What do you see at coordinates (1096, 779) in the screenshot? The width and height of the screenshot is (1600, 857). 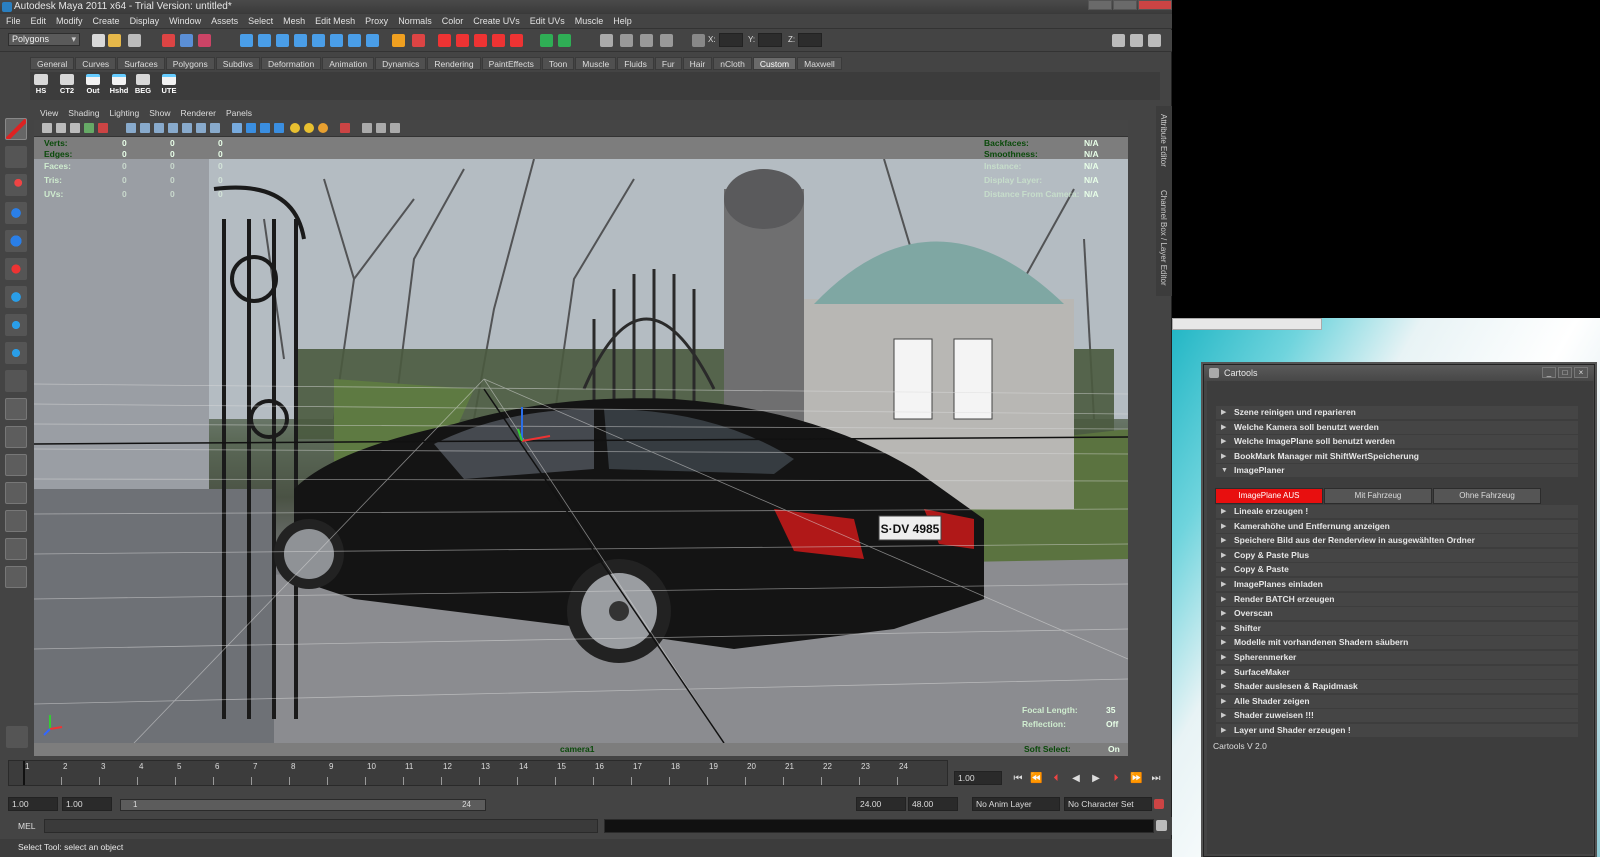 I see `play-forward-icon: ▶` at bounding box center [1096, 779].